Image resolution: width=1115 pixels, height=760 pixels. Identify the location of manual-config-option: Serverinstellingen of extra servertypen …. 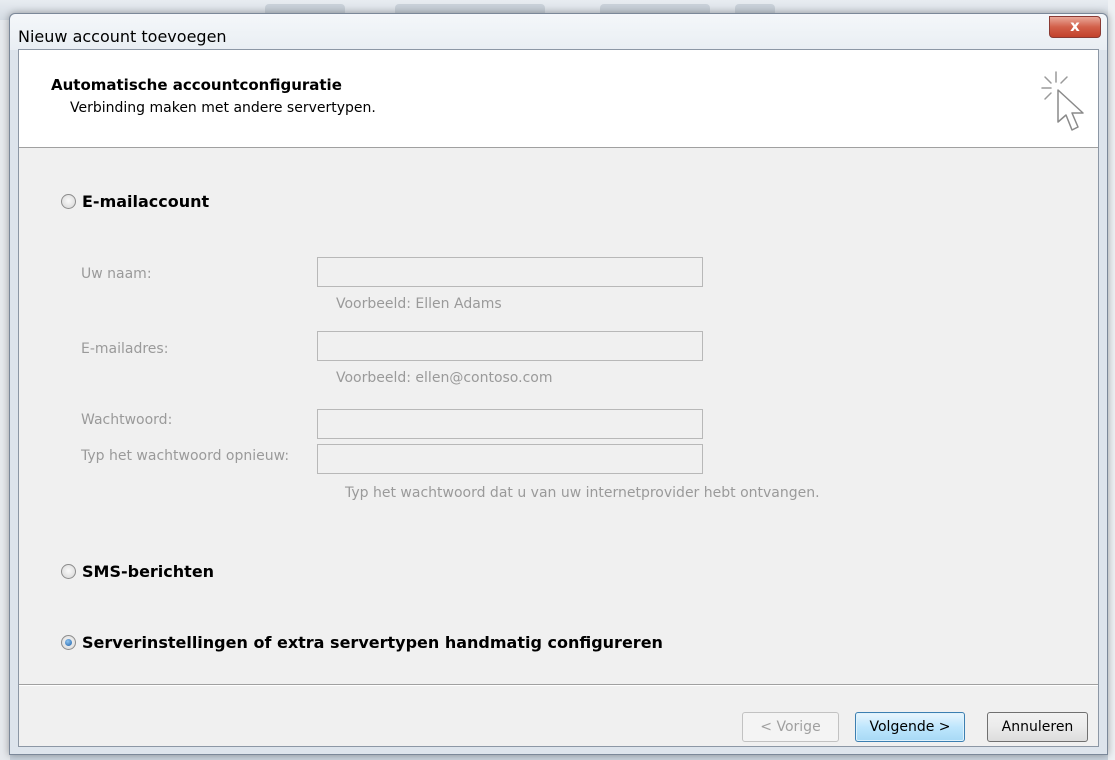
(362, 642).